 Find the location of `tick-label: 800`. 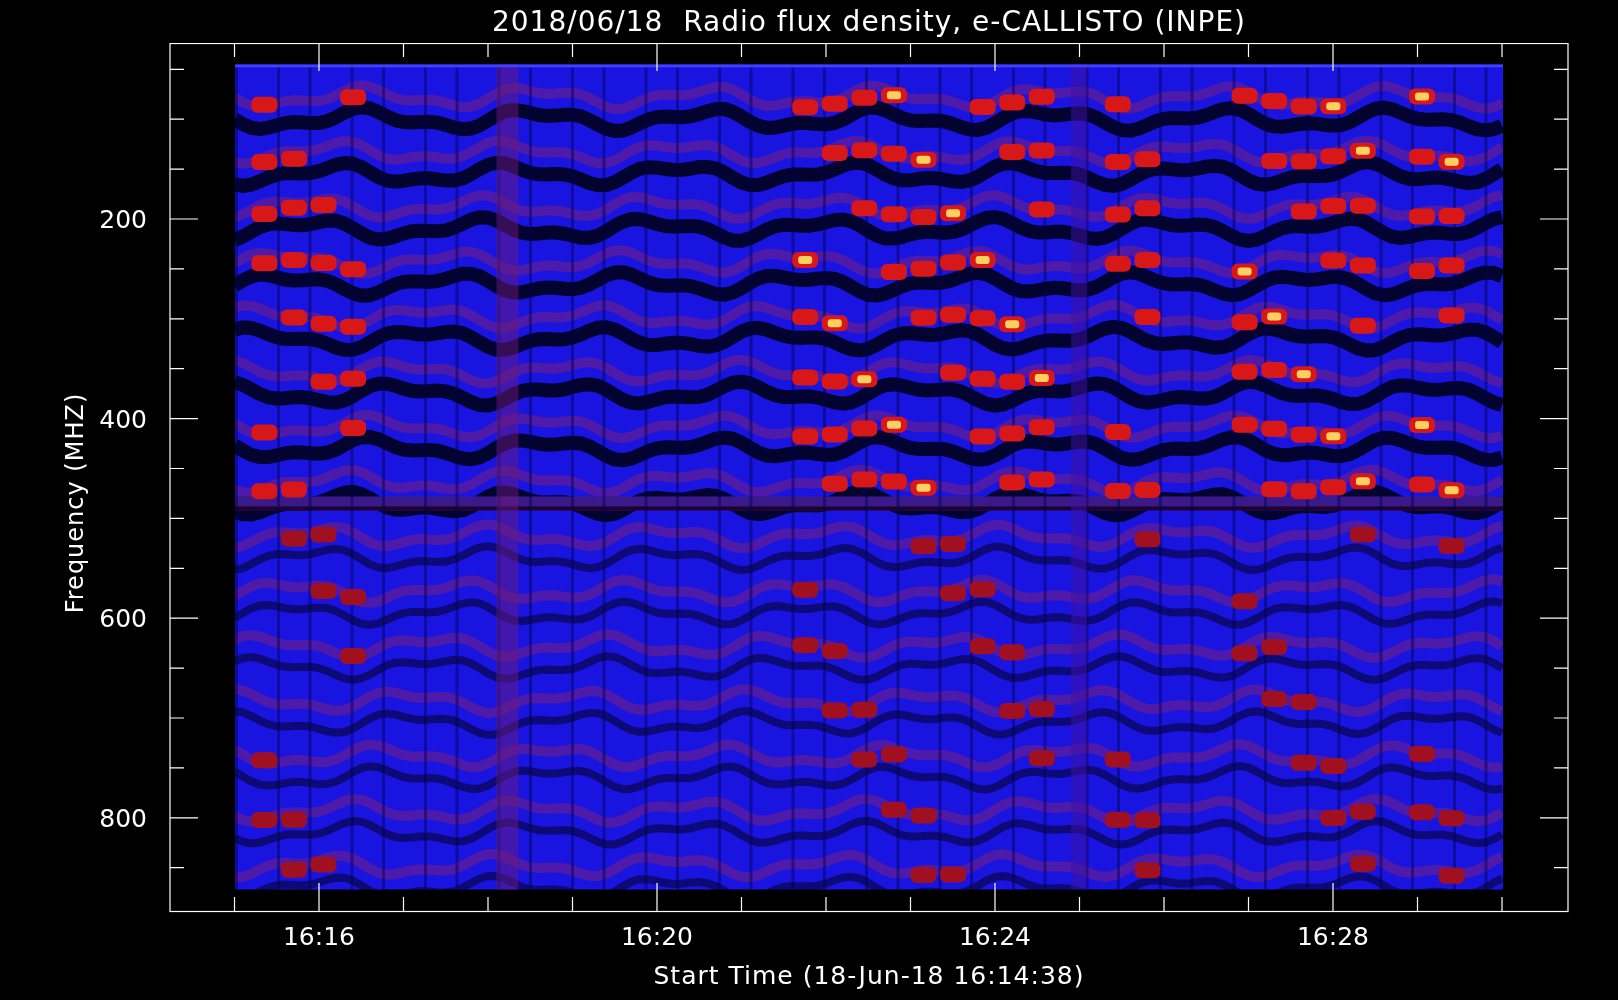

tick-label: 800 is located at coordinates (123, 818).